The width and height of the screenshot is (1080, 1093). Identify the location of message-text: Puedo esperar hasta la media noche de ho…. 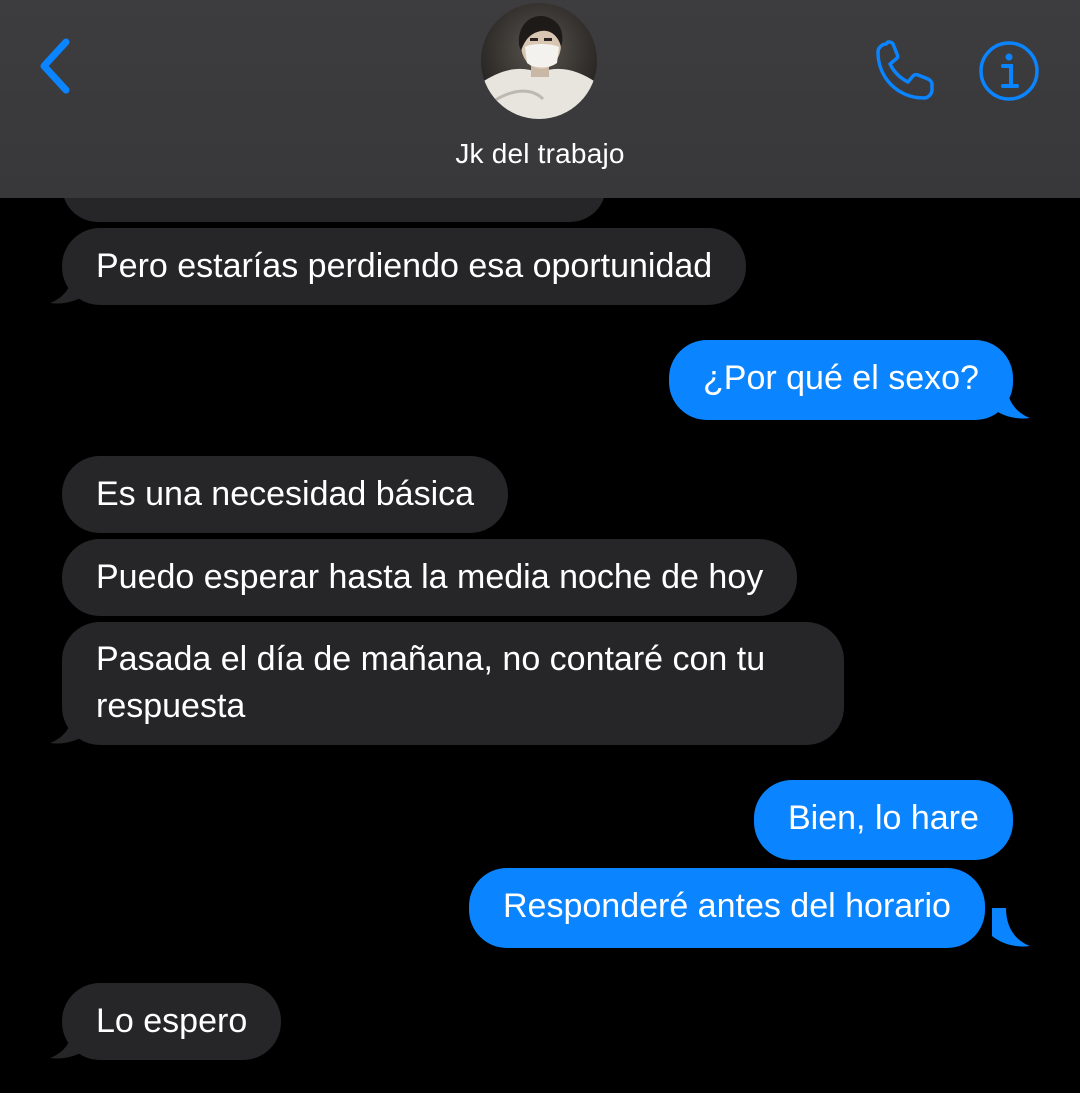
(430, 577).